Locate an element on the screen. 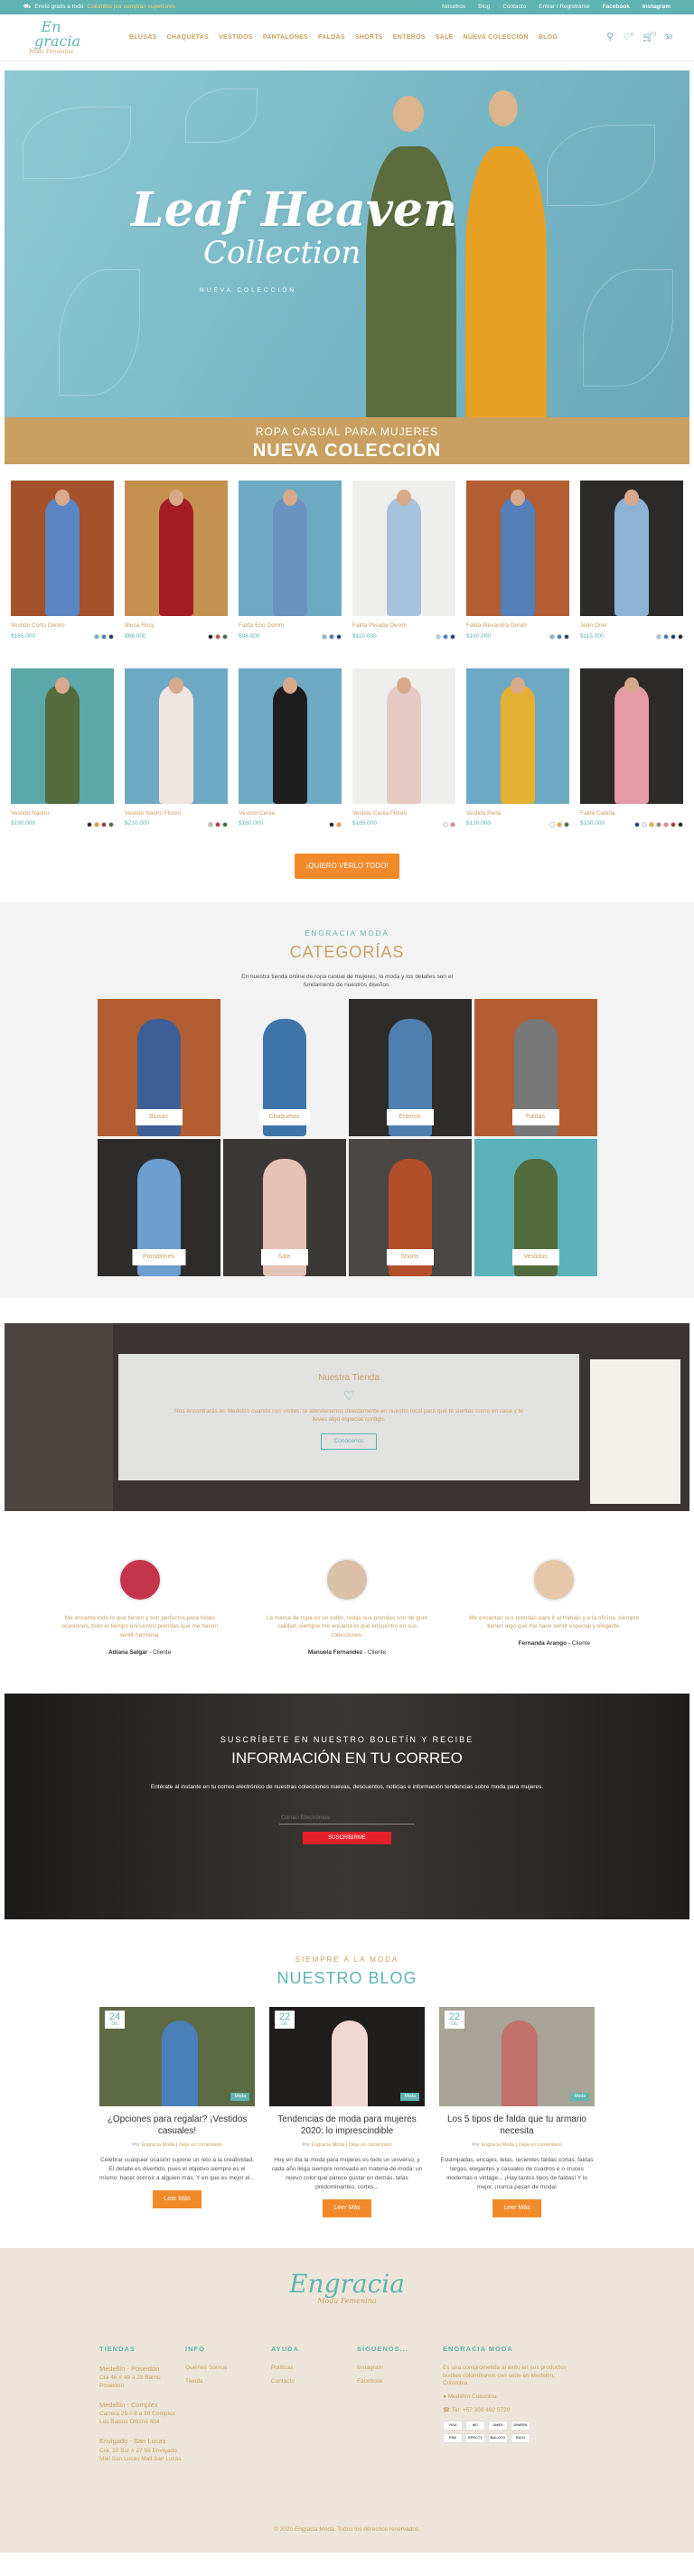 This screenshot has height=2576, width=694. category-card: Blusas is located at coordinates (159, 1067).